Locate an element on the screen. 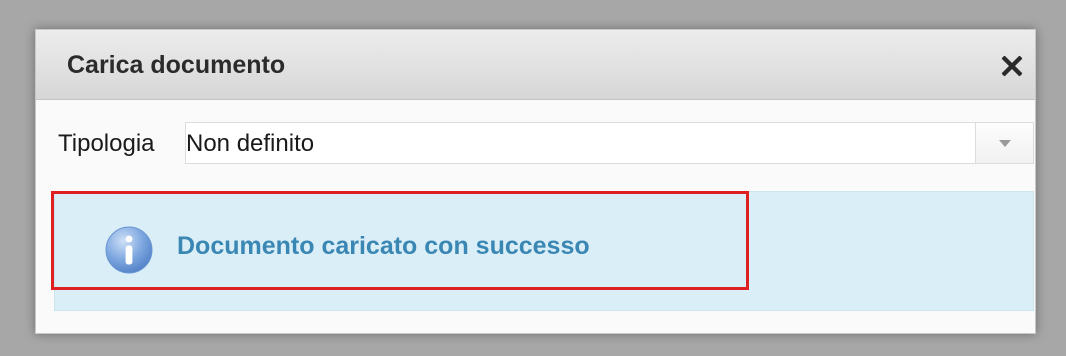  tipologia-row: Tipologia Non definito is located at coordinates (546, 143).